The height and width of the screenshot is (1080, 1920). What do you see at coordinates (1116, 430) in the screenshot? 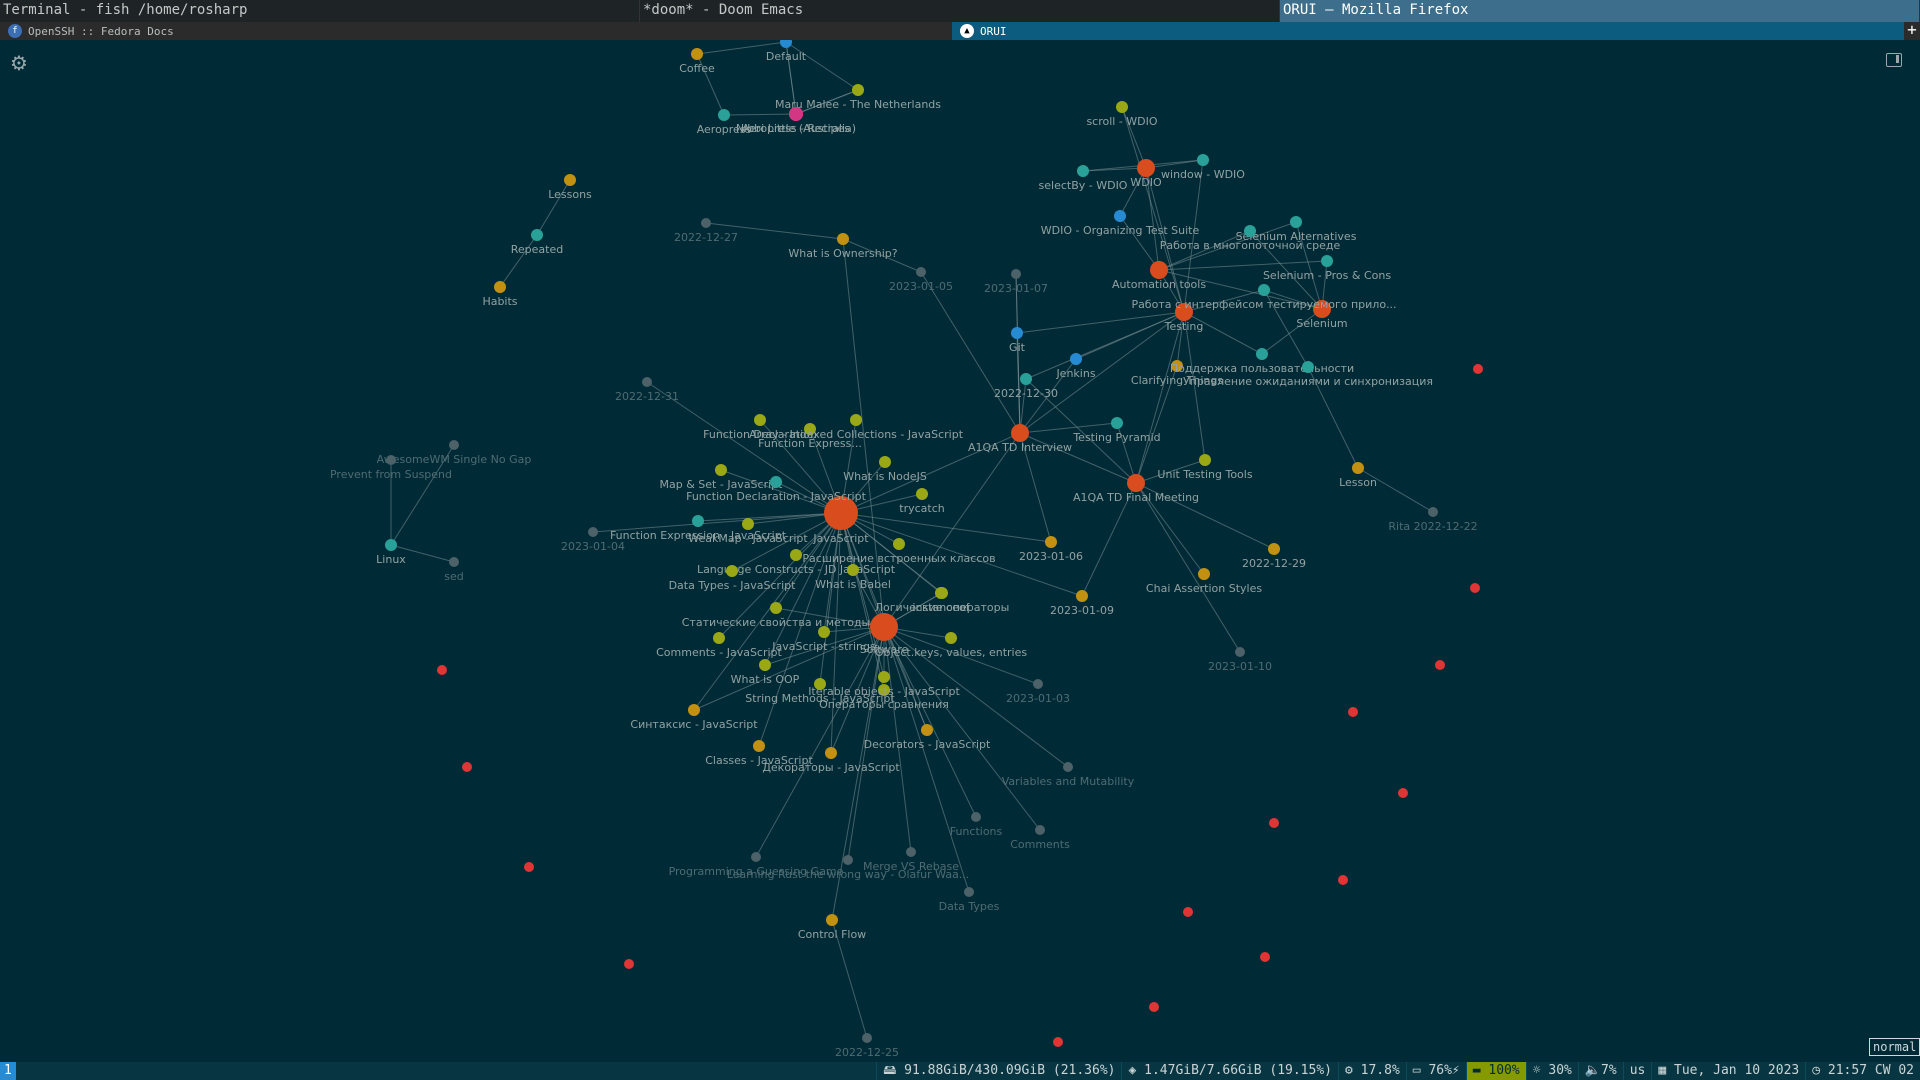
I see `graph-node-testpyramid: Testing Pyramid` at bounding box center [1116, 430].